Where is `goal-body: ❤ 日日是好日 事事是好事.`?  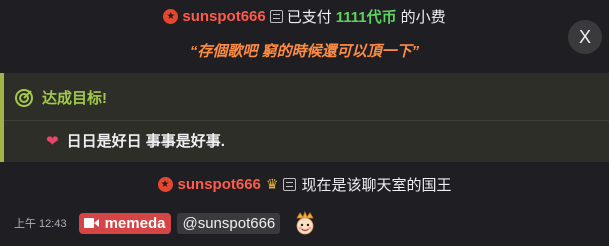 goal-body: ❤ 日日是好日 事事是好事. is located at coordinates (135, 140).